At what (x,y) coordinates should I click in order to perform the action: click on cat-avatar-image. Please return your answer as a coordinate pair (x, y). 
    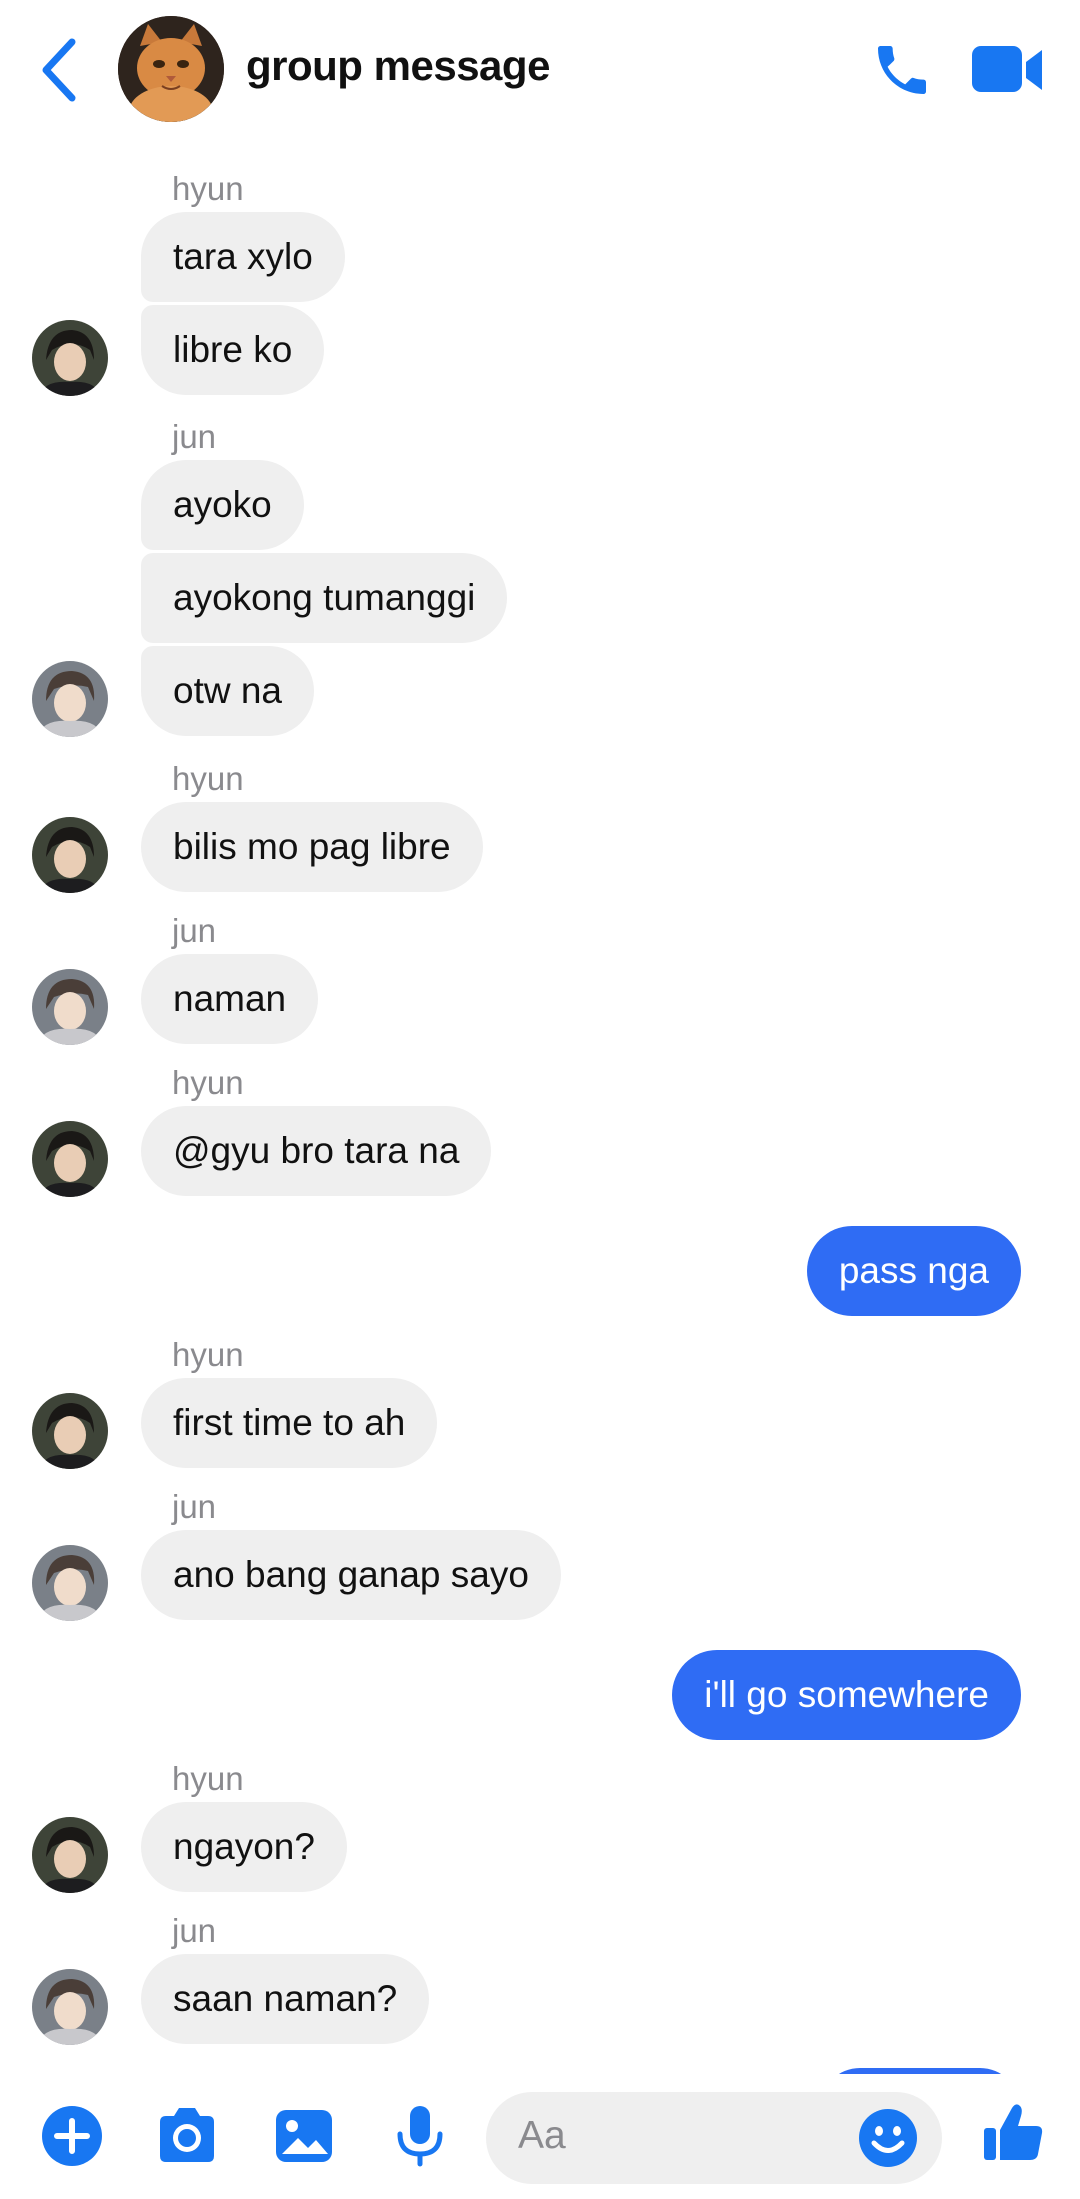
    Looking at the image, I should click on (171, 69).